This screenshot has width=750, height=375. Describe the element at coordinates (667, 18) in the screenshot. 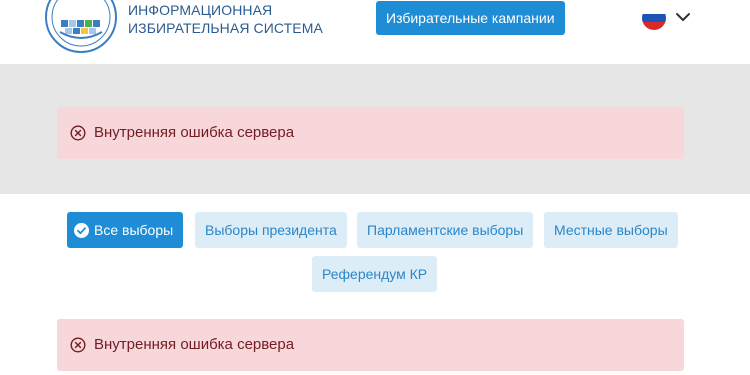

I see `language-selector` at that location.